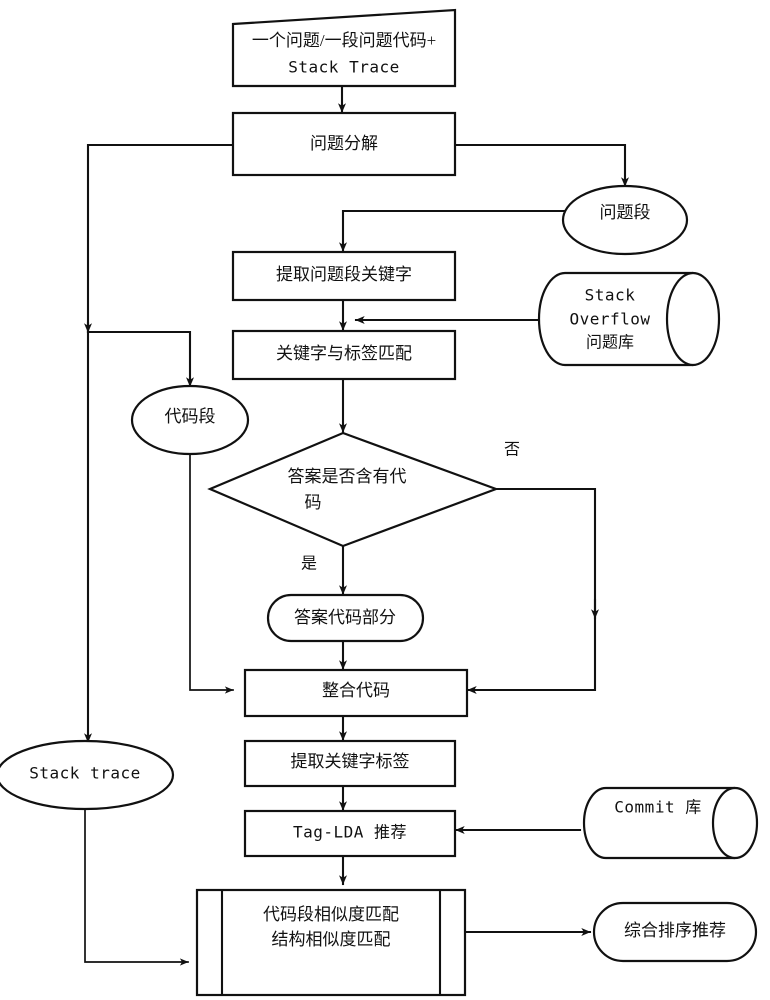 This screenshot has height=1000, width=770. Describe the element at coordinates (452, 231) in the screenshot. I see `connector-question-segment-to-extract` at that location.